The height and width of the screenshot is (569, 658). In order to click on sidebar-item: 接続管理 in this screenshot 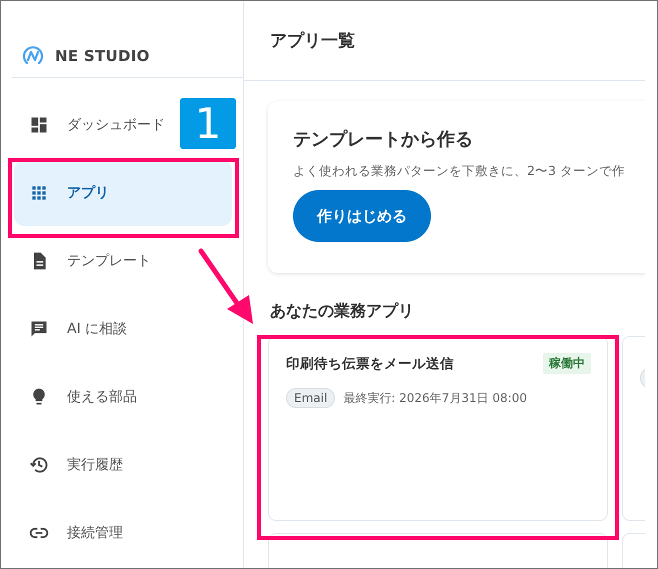, I will do `click(73, 533)`.